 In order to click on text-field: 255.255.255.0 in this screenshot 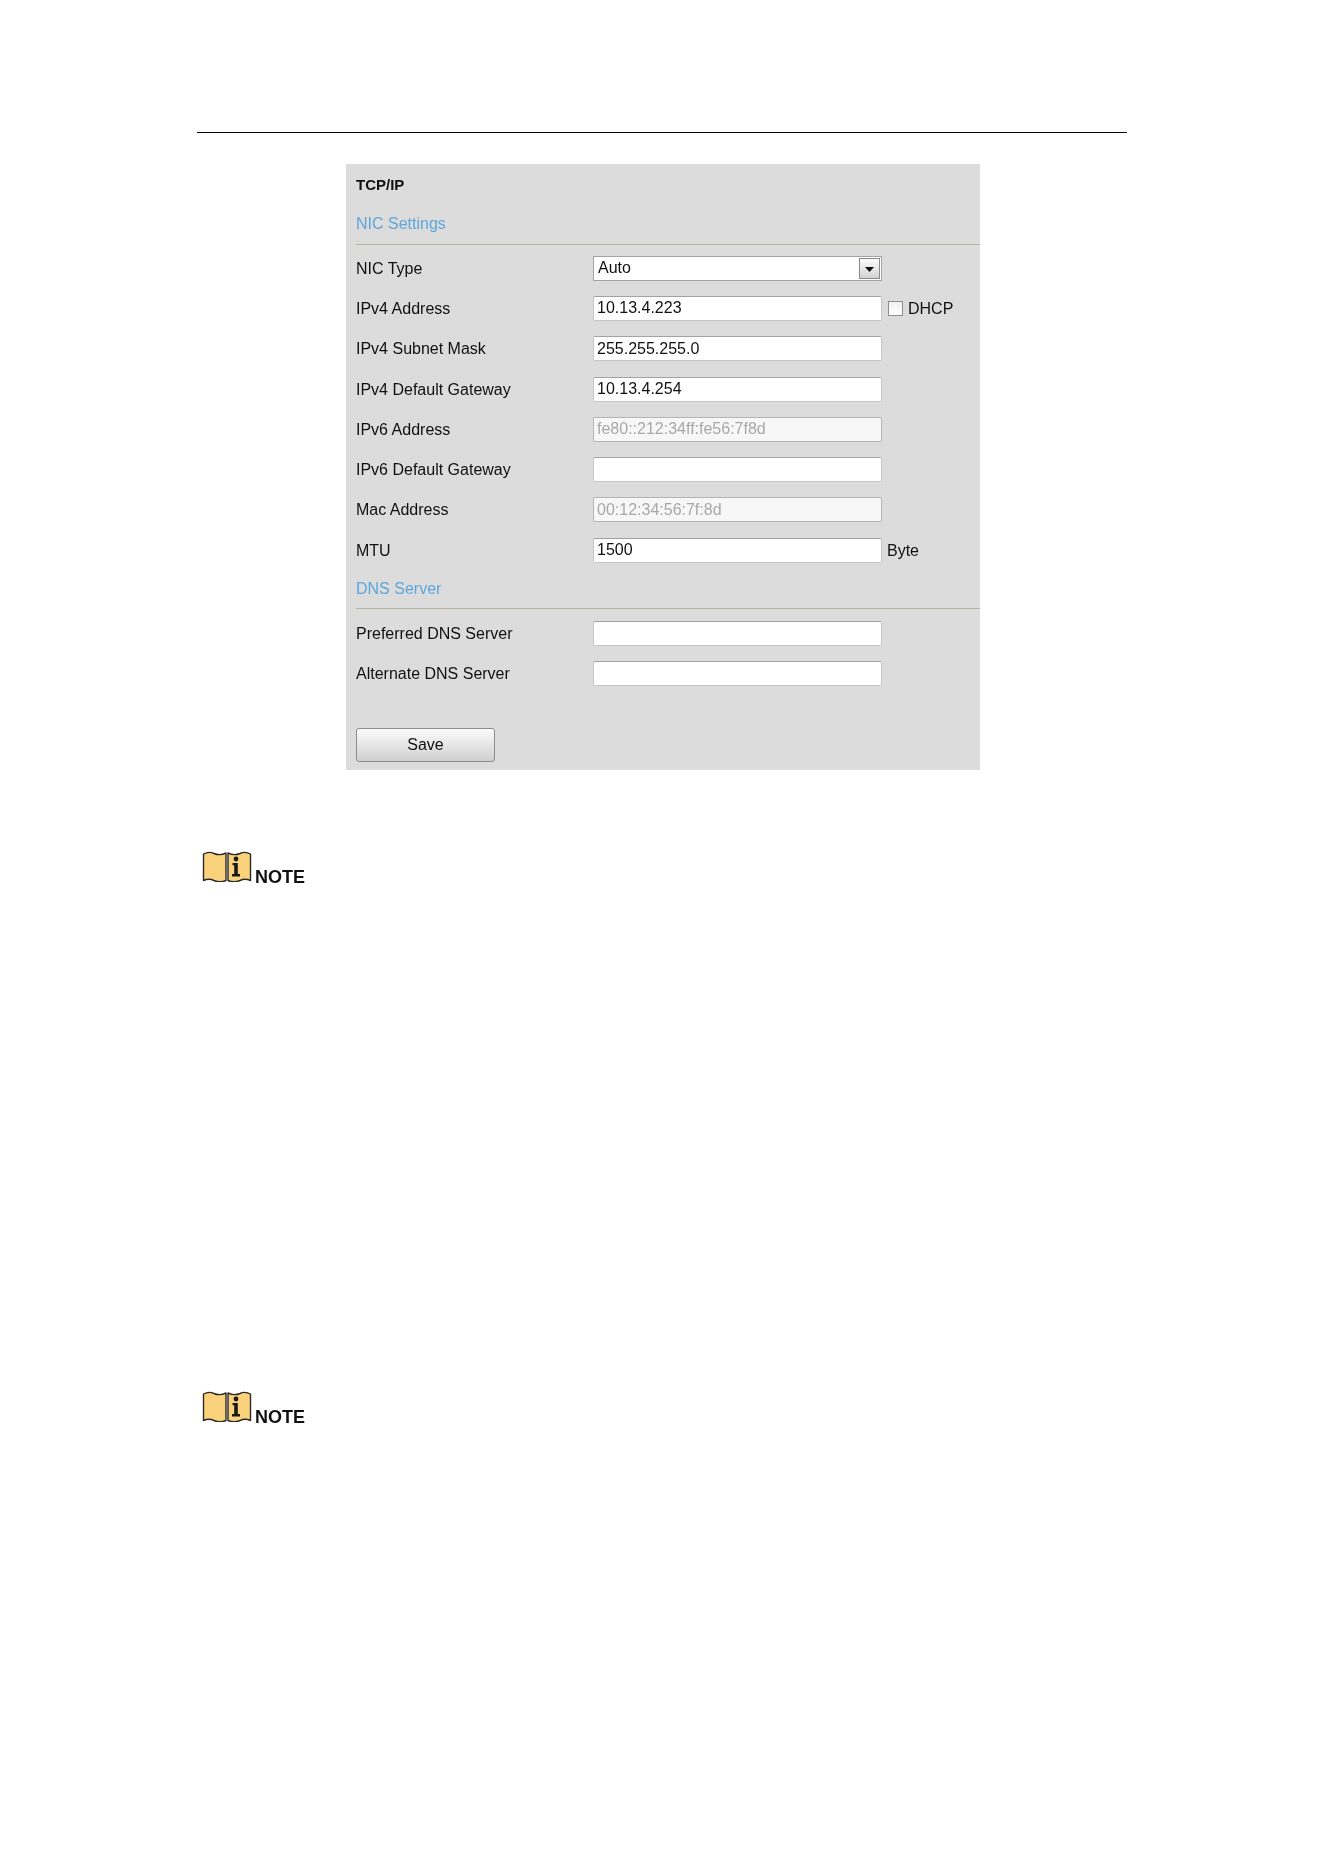, I will do `click(737, 349)`.